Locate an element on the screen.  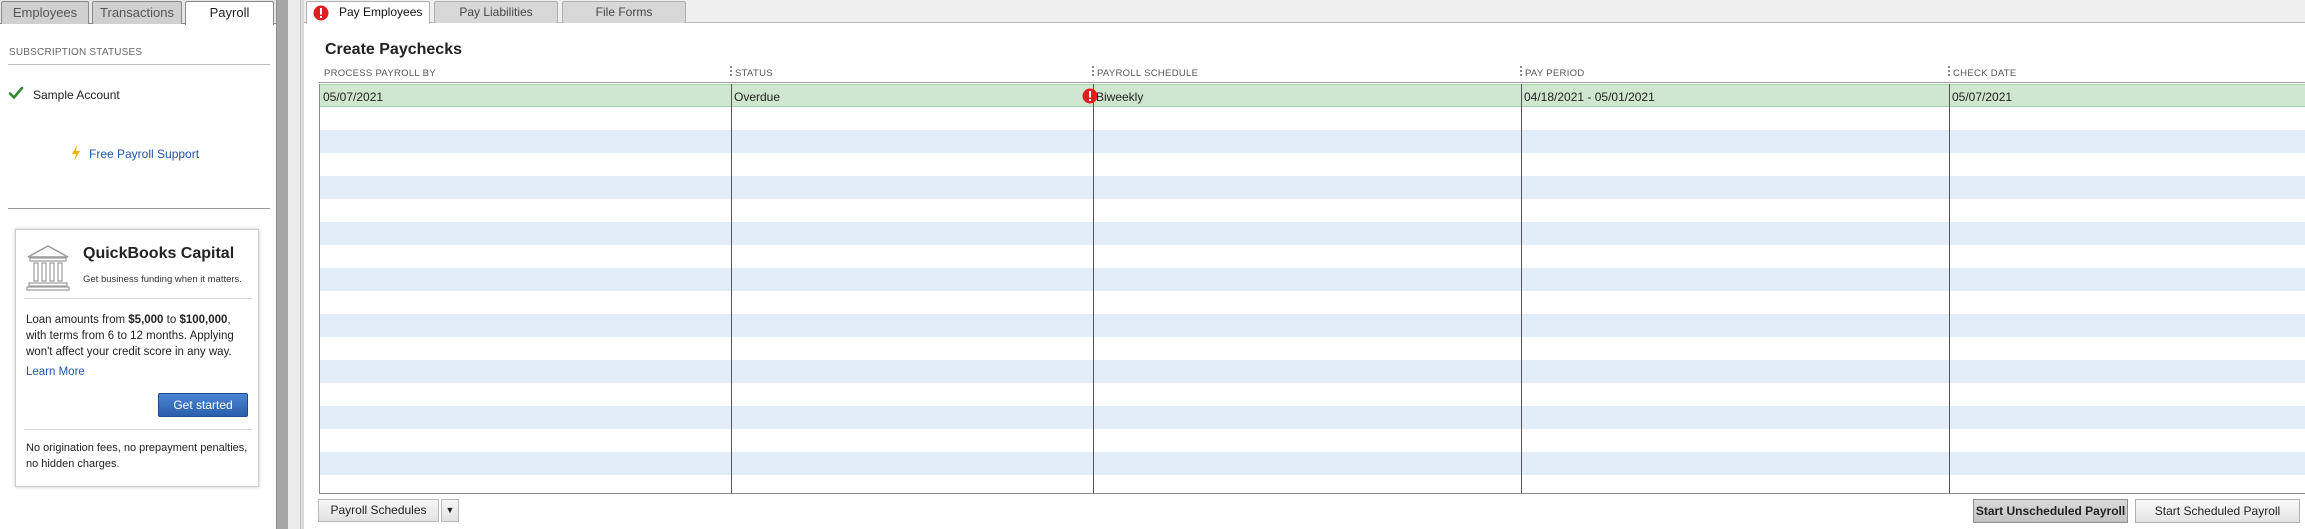
chevron-down-icon: ▼ is located at coordinates (450, 510).